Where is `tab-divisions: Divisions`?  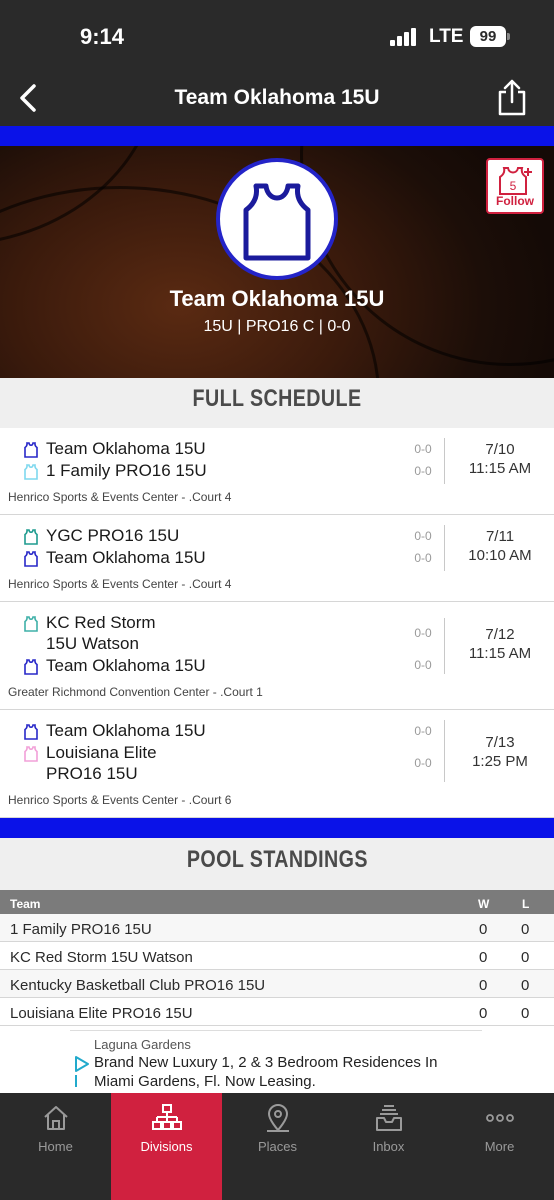 tab-divisions: Divisions is located at coordinates (166, 1146).